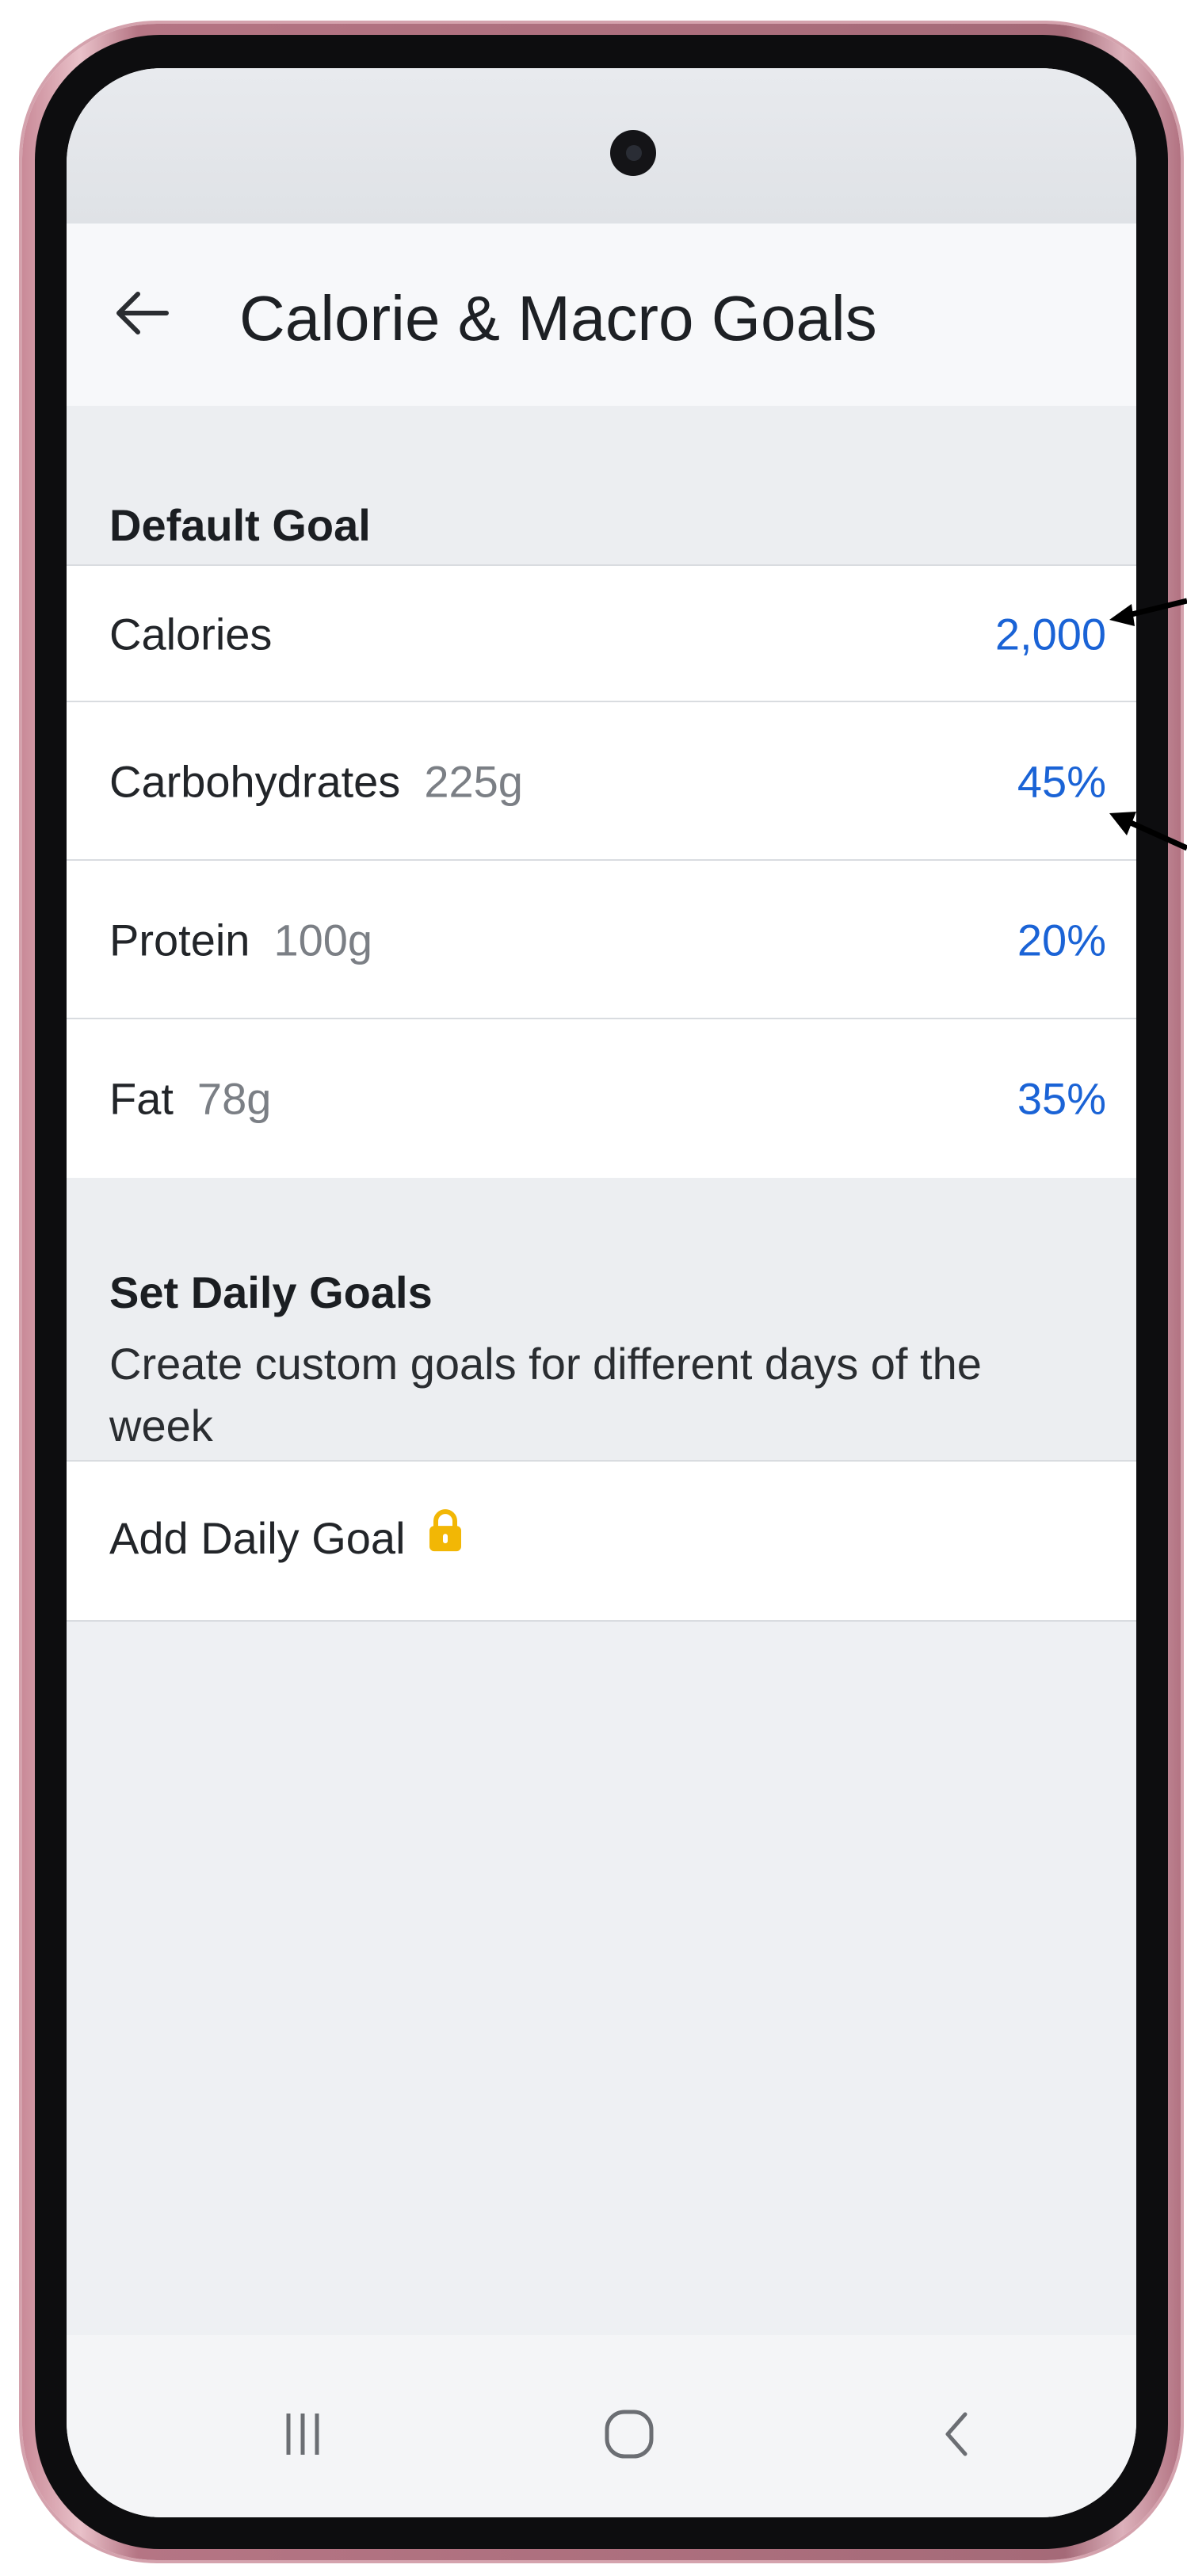 Image resolution: width=1187 pixels, height=2576 pixels. What do you see at coordinates (473, 781) in the screenshot?
I see `goal-row-grams: 225g` at bounding box center [473, 781].